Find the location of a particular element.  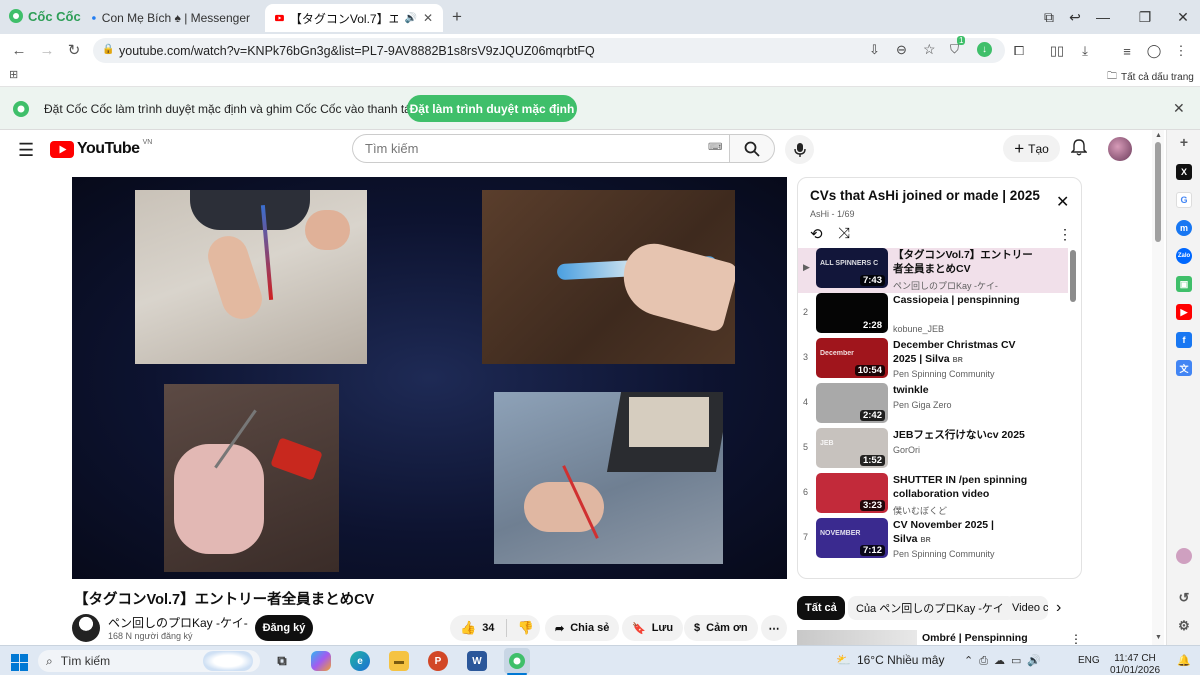

playlist-item: 4 2:42 twinkle Pen Giga Zero is located at coordinates (933, 405).